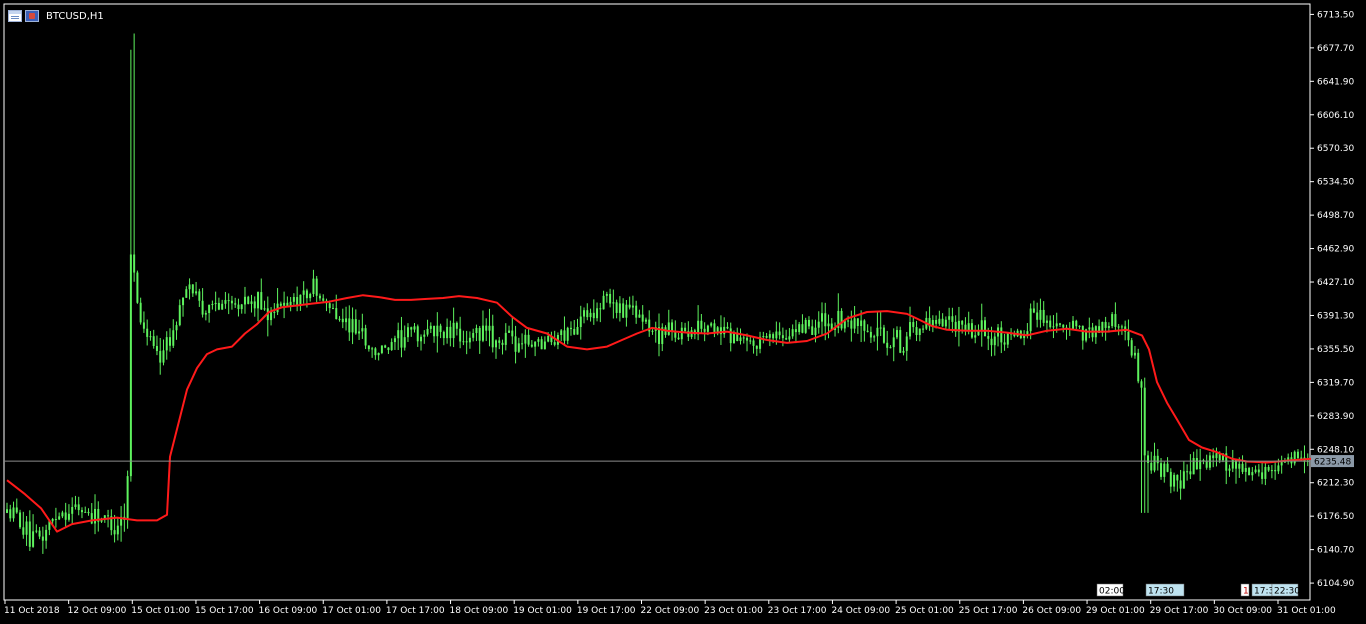  What do you see at coordinates (1335, 551) in the screenshot?
I see `y-tick-label: 6140.70` at bounding box center [1335, 551].